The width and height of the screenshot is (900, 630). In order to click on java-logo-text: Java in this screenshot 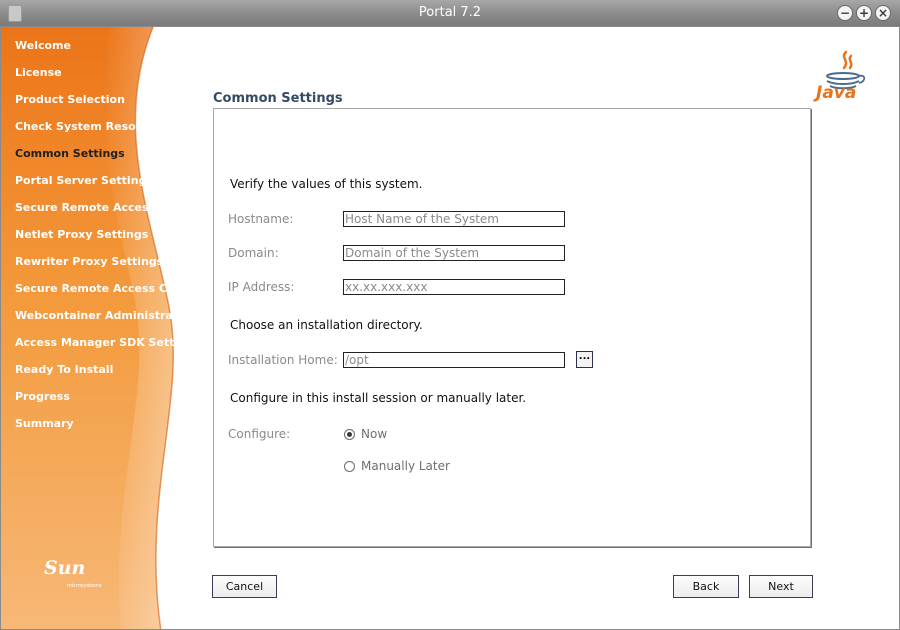, I will do `click(836, 93)`.